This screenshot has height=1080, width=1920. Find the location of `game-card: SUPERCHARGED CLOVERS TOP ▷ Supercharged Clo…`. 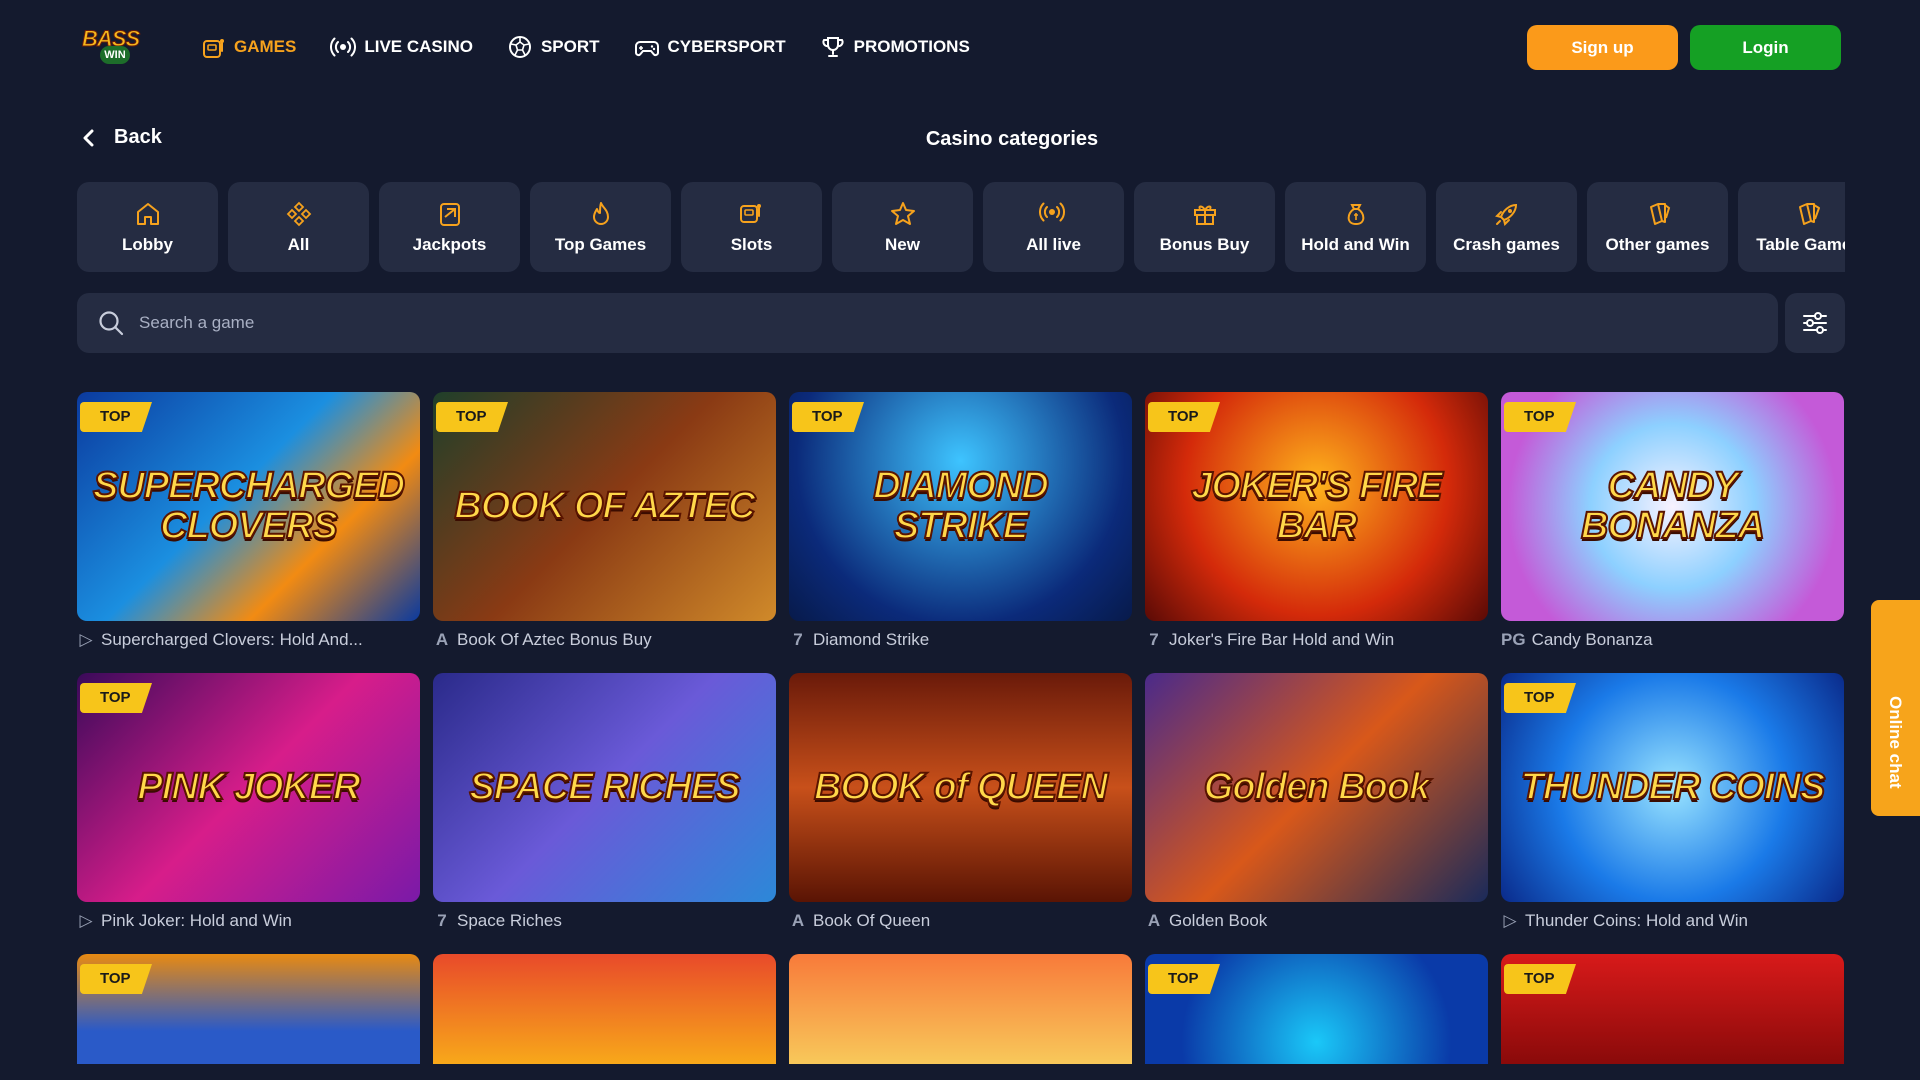

game-card: SUPERCHARGED CLOVERS TOP ▷ Supercharged Clo… is located at coordinates (248, 521).